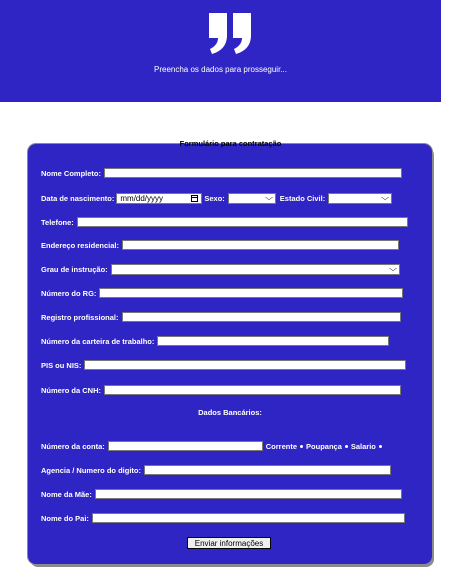 Image resolution: width=455 pixels, height=578 pixels. Describe the element at coordinates (248, 494) in the screenshot. I see `mae-input` at that location.